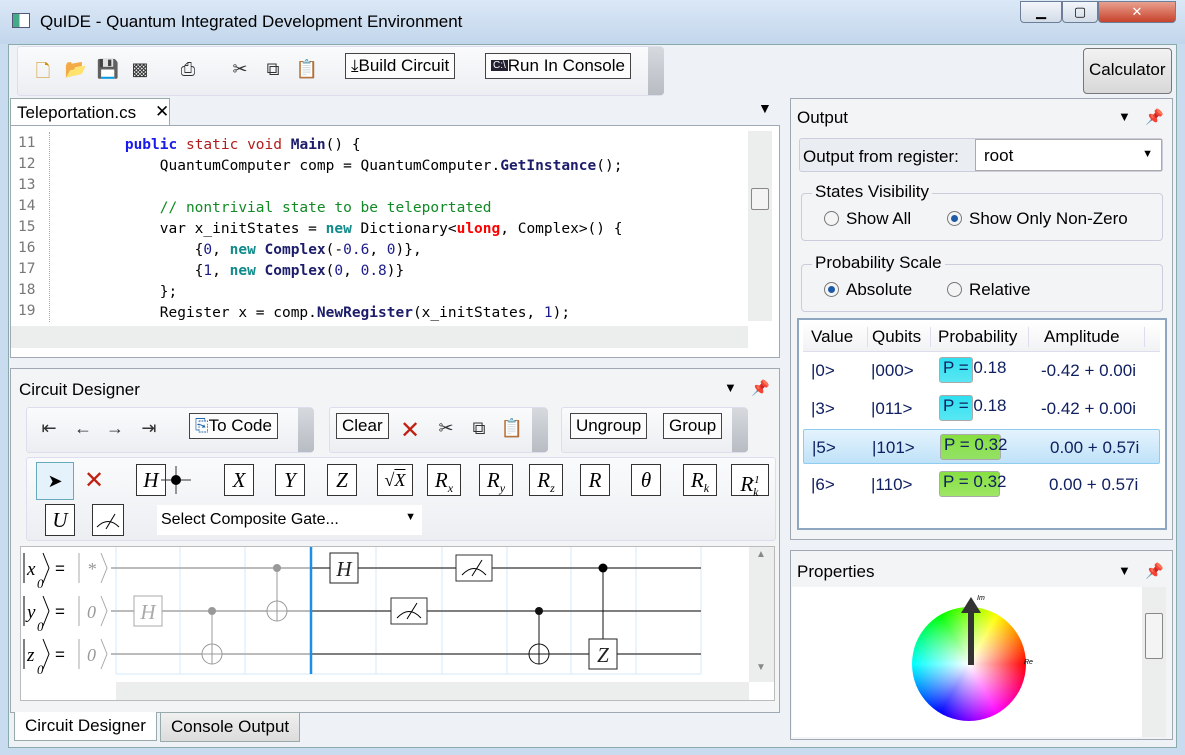 Image resolution: width=1185 pixels, height=755 pixels. Describe the element at coordinates (546, 480) in the screenshot. I see `gate-7-button: Rz` at that location.